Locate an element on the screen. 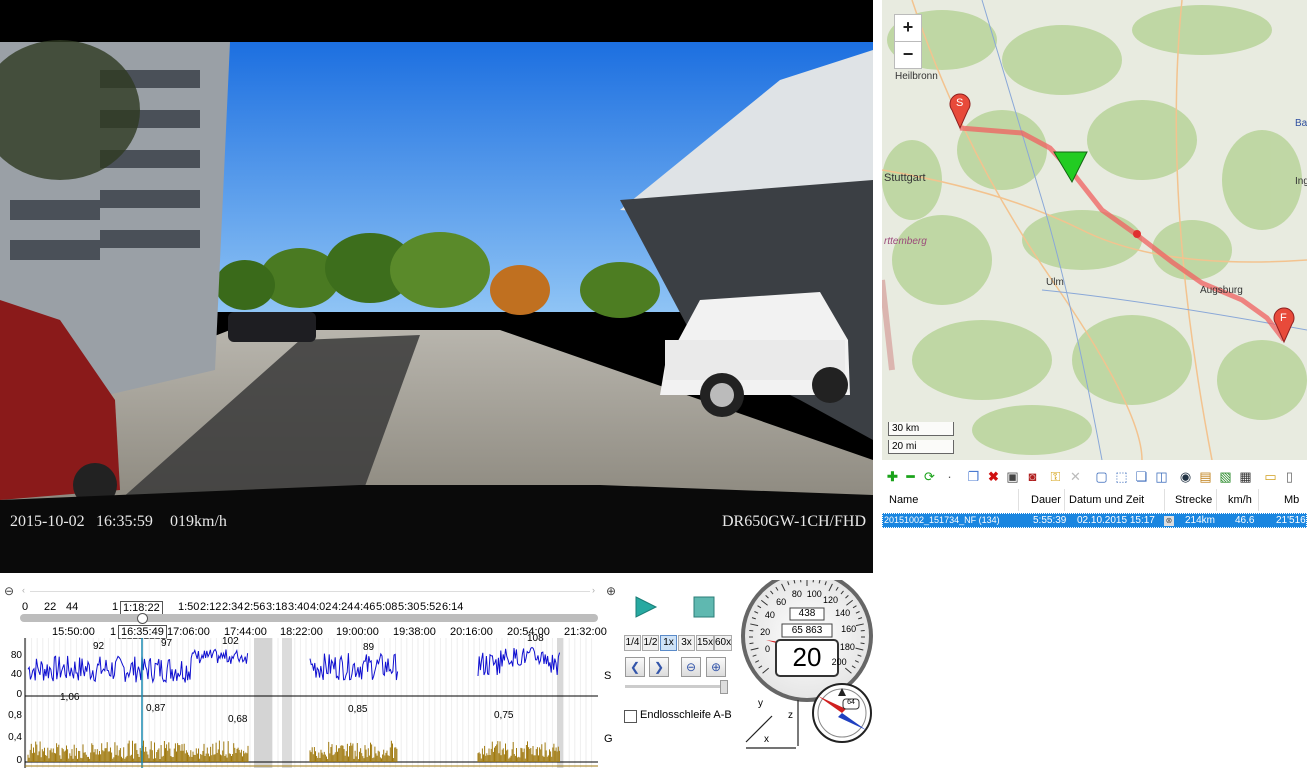  clock-tick: 21:32:00 is located at coordinates (585, 632).